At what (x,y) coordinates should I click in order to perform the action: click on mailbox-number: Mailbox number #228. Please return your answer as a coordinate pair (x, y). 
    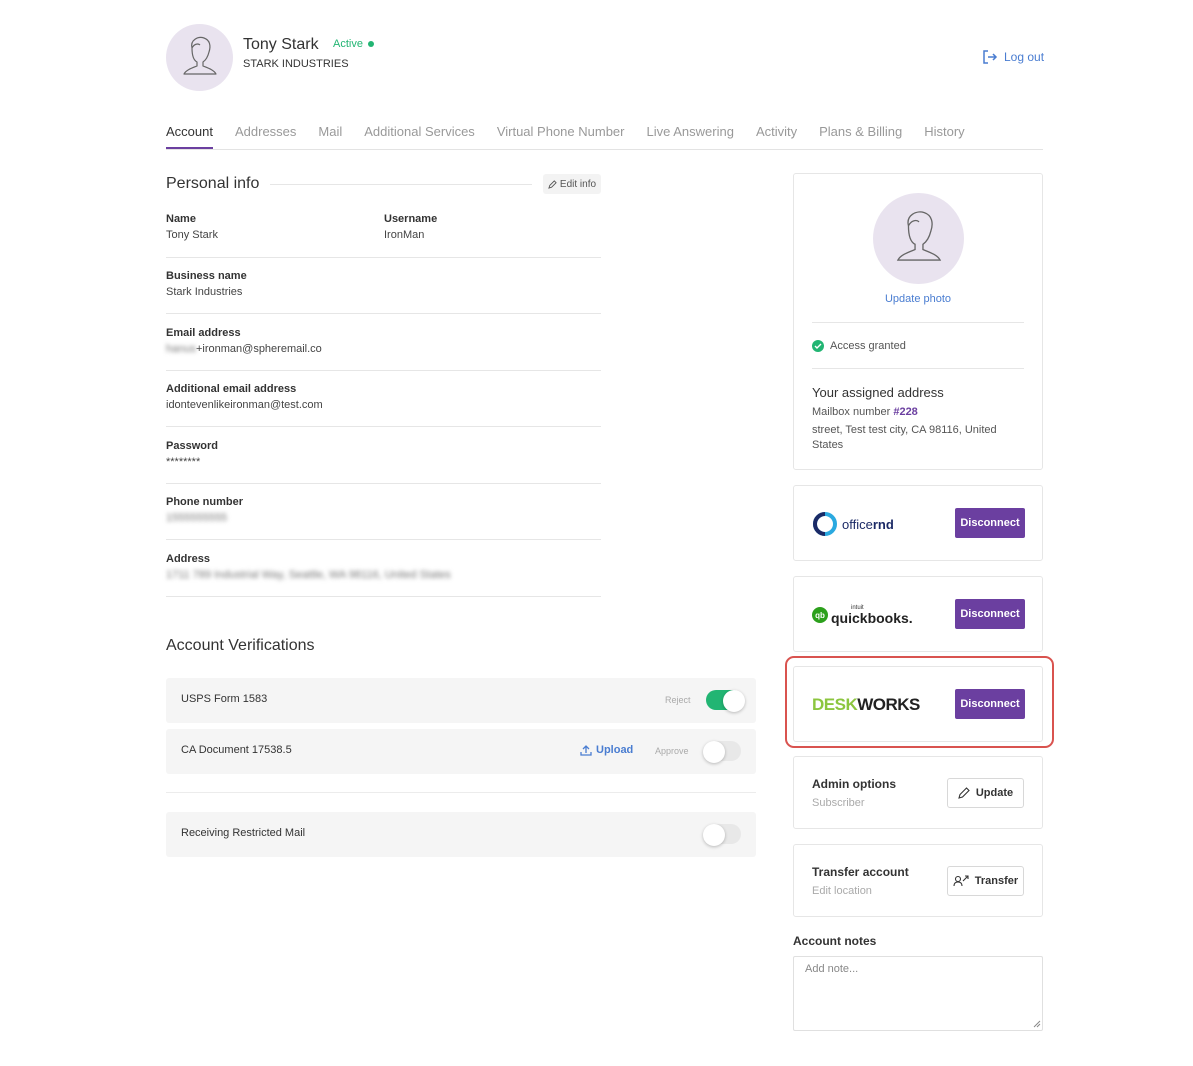
    Looking at the image, I should click on (865, 412).